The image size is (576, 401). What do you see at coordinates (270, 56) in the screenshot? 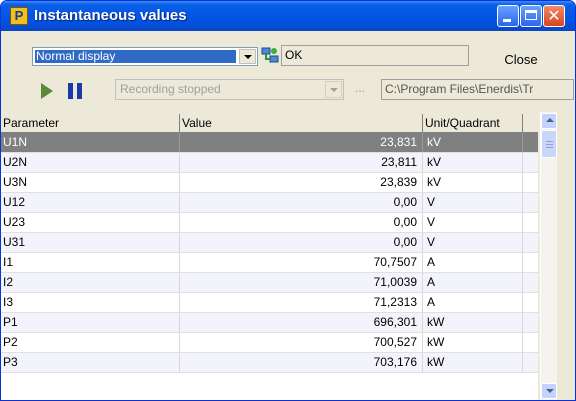
I see `network-connection-icon` at bounding box center [270, 56].